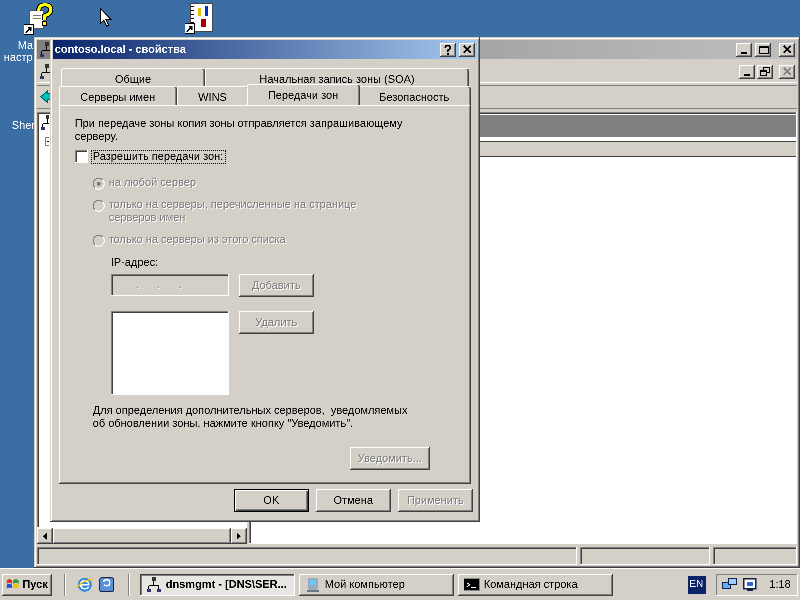 Image resolution: width=800 pixels, height=600 pixels. Describe the element at coordinates (118, 95) in the screenshot. I see `tab: Серверы имен` at that location.